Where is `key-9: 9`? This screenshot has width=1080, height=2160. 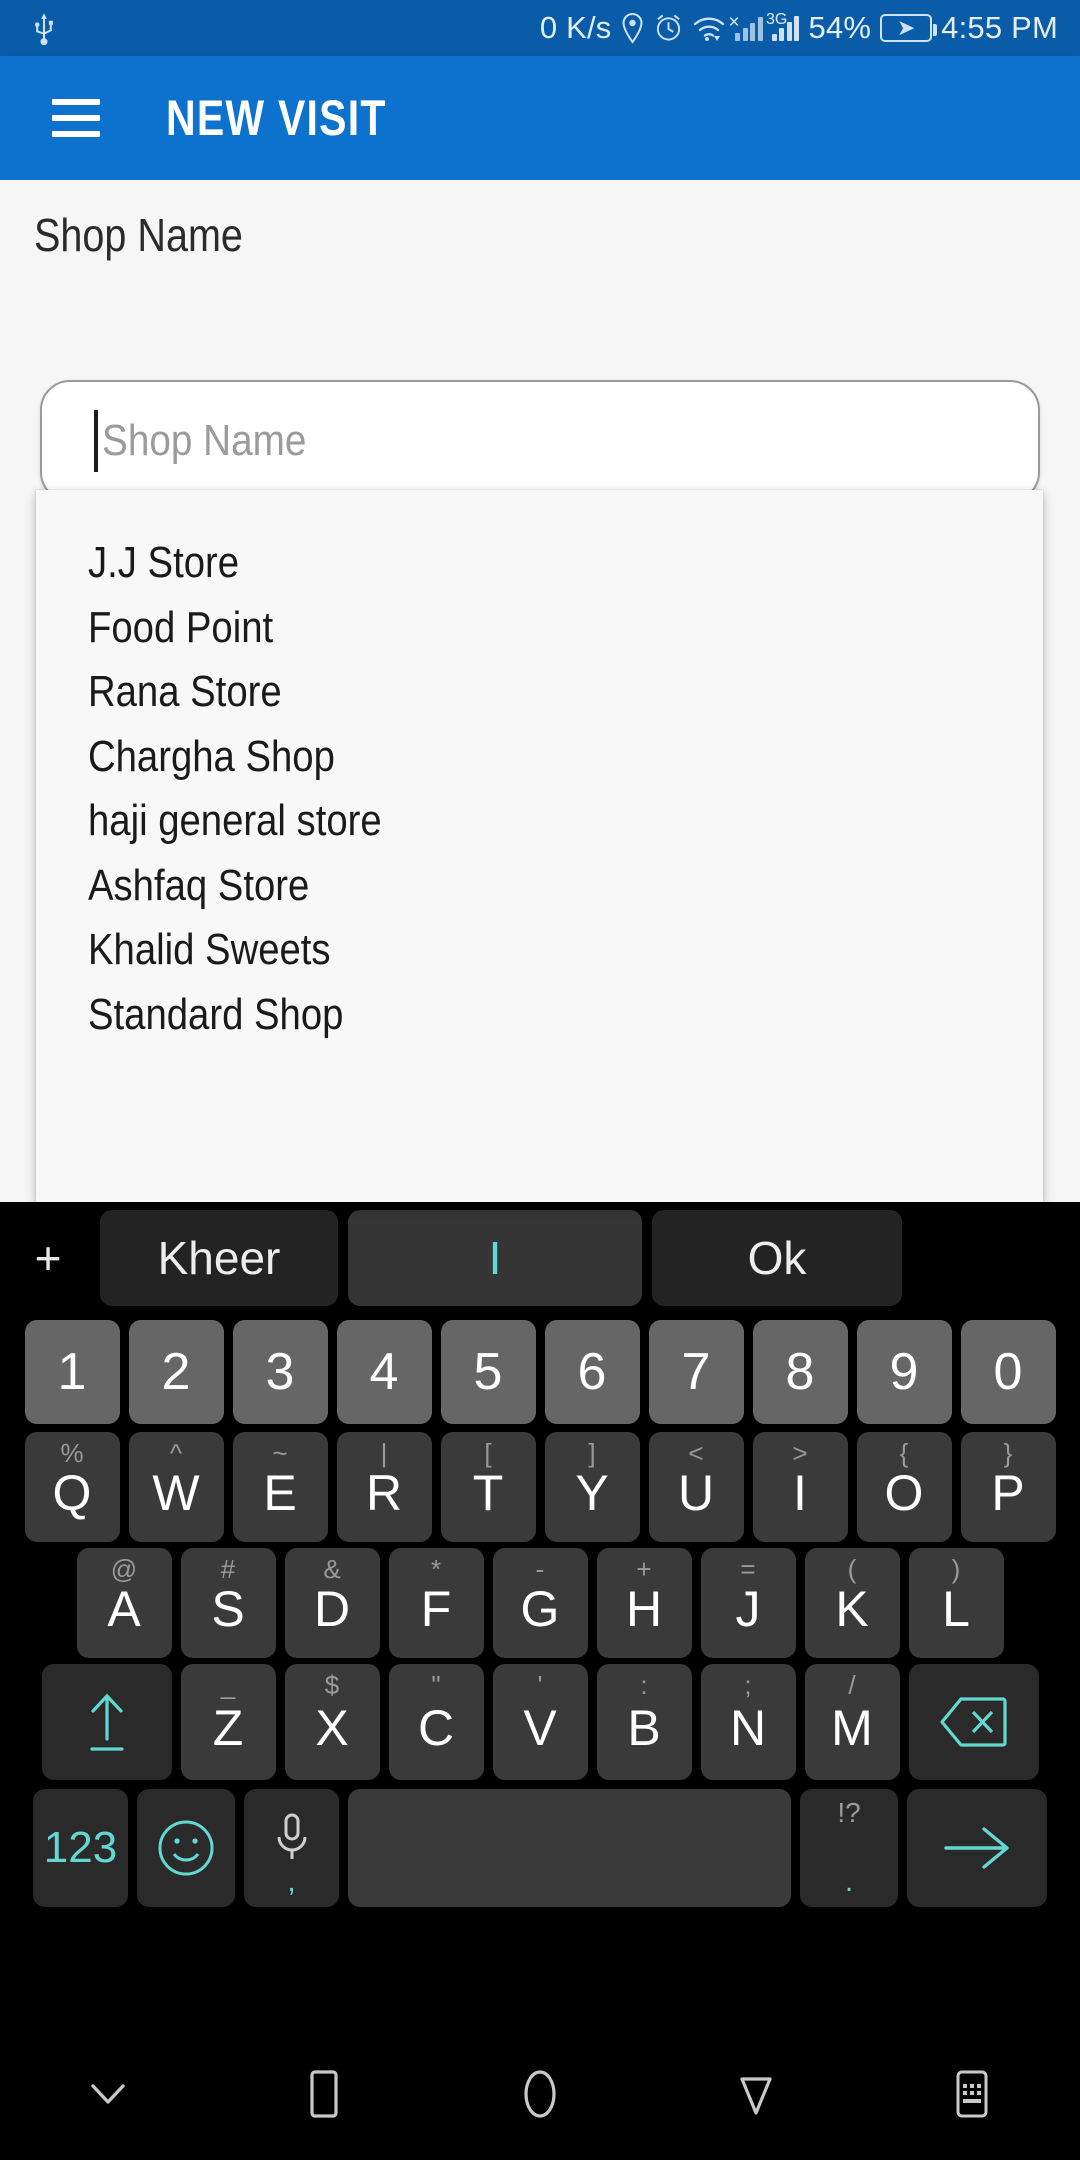
key-9: 9 is located at coordinates (904, 1371).